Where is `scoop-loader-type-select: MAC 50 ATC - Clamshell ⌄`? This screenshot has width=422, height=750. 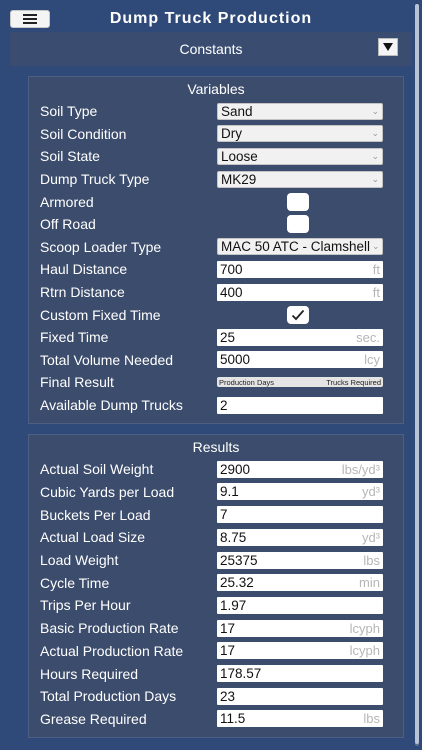
scoop-loader-type-select: MAC 50 ATC - Clamshell ⌄ is located at coordinates (300, 247).